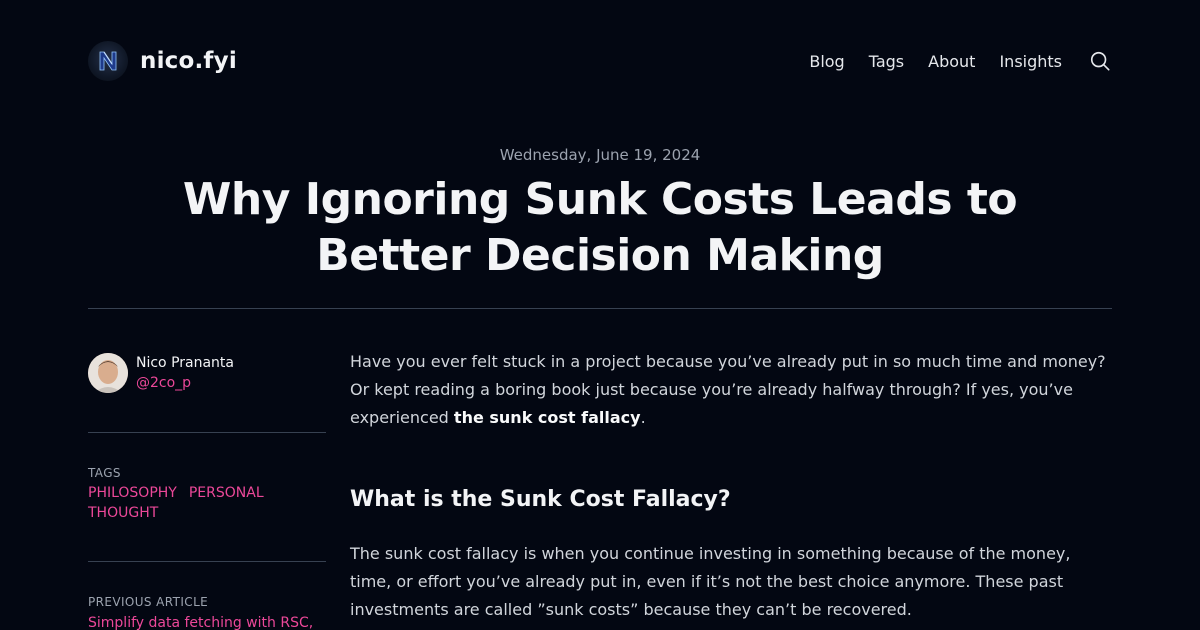  What do you see at coordinates (185, 363) in the screenshot?
I see `author-name: Nico Prananta` at bounding box center [185, 363].